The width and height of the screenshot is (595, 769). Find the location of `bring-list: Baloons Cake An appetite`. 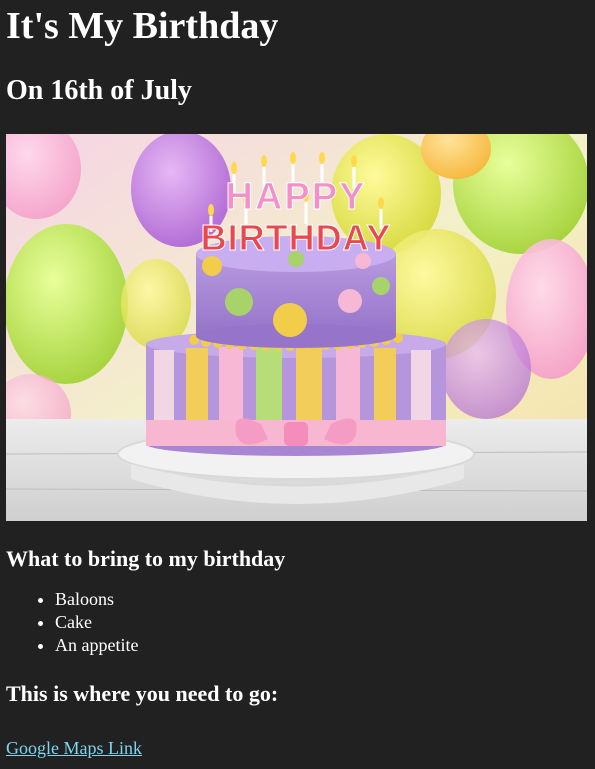

bring-list: Baloons Cake An appetite is located at coordinates (297, 622).